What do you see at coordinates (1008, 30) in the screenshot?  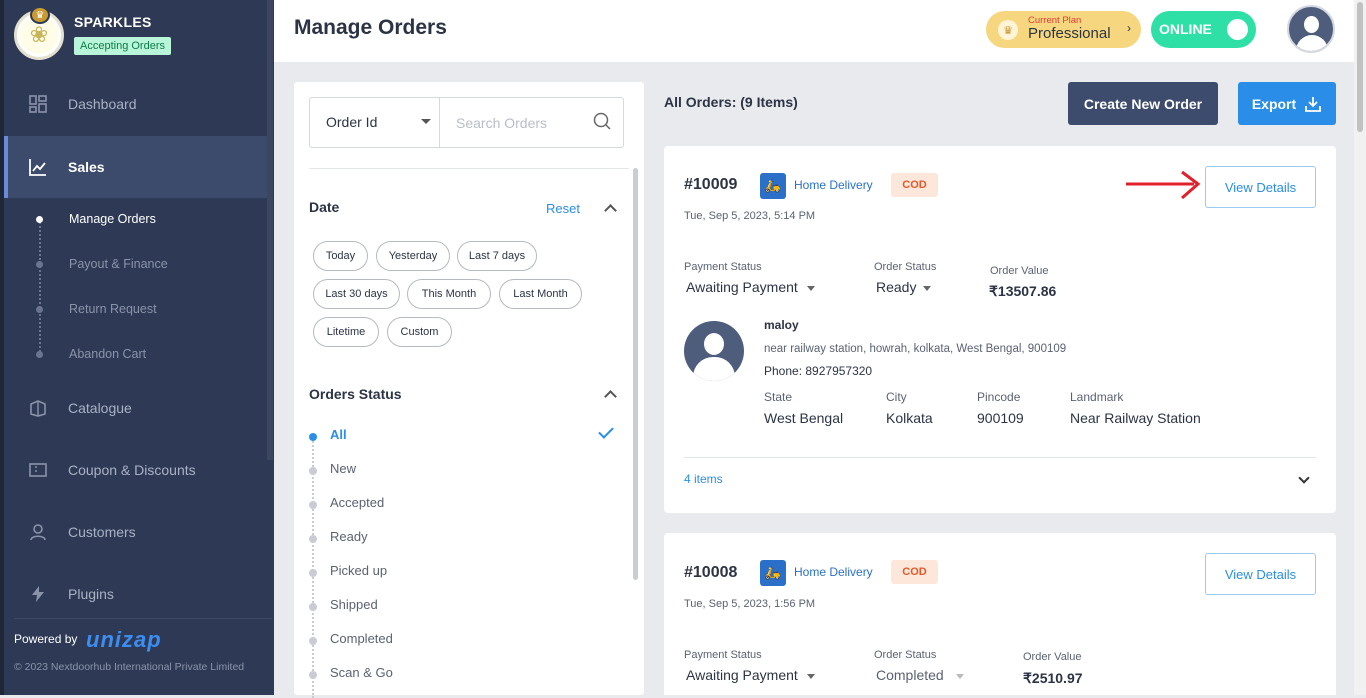 I see `crown-icon: ♛` at bounding box center [1008, 30].